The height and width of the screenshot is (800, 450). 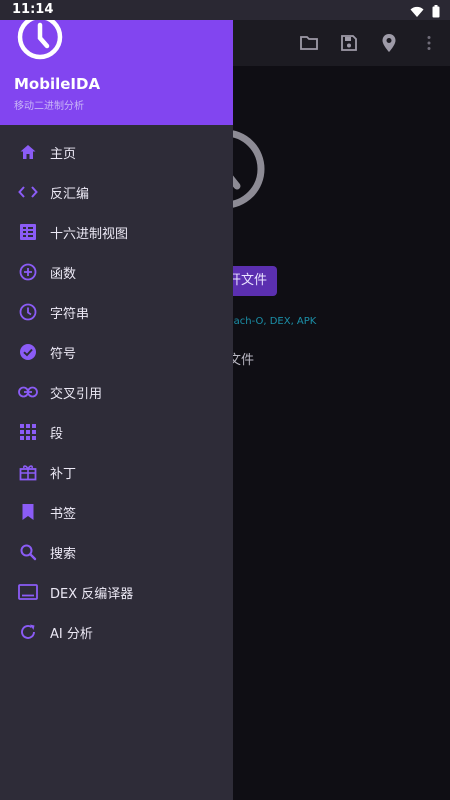 I want to click on menu-item-search: 搜索, so click(x=116, y=552).